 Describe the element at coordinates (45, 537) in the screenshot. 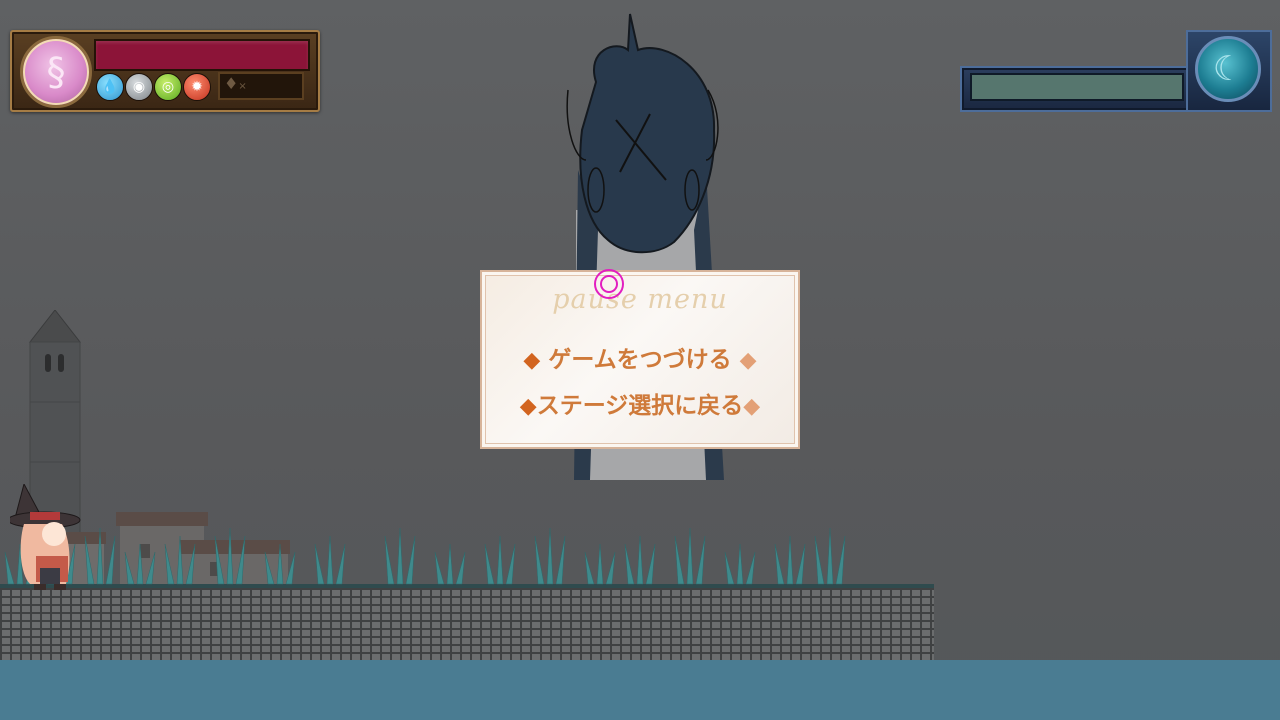

I see `player-witch-character` at that location.